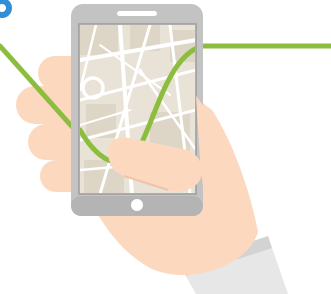 The width and height of the screenshot is (331, 294). Describe the element at coordinates (137, 13) in the screenshot. I see `speaker-slot-icon` at that location.